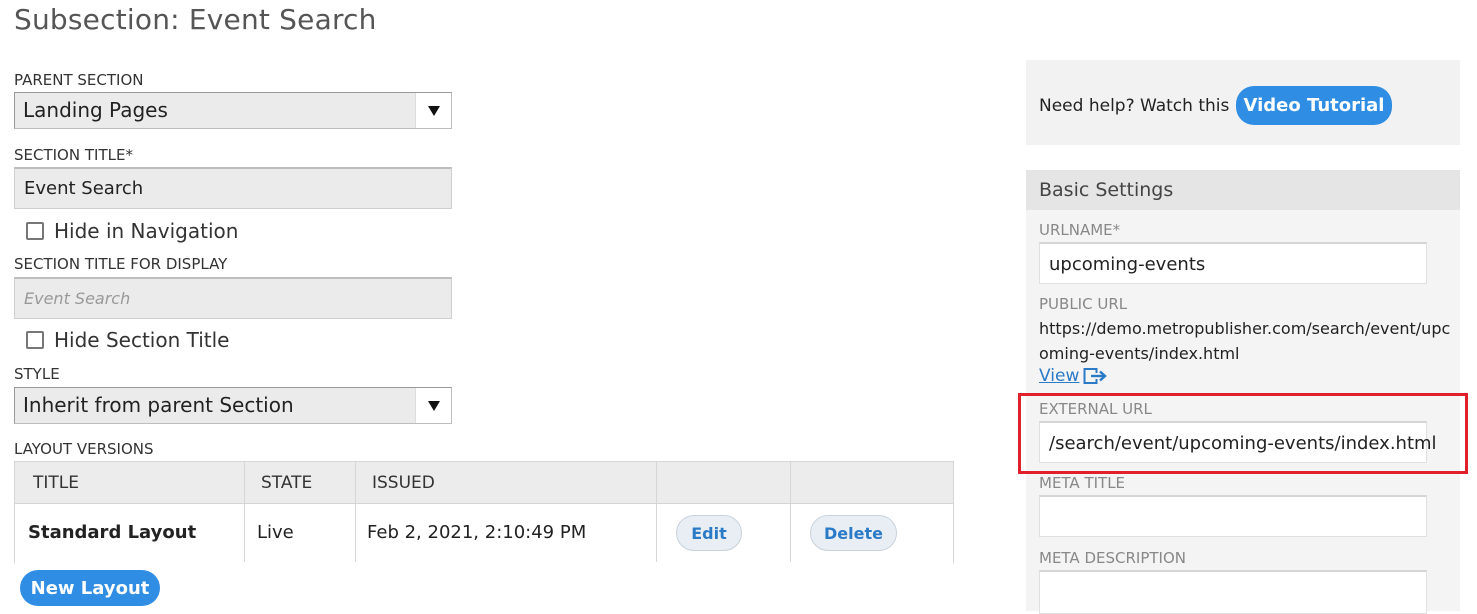 This screenshot has width=1477, height=614. Describe the element at coordinates (1059, 376) in the screenshot. I see `view-link-label: View` at that location.